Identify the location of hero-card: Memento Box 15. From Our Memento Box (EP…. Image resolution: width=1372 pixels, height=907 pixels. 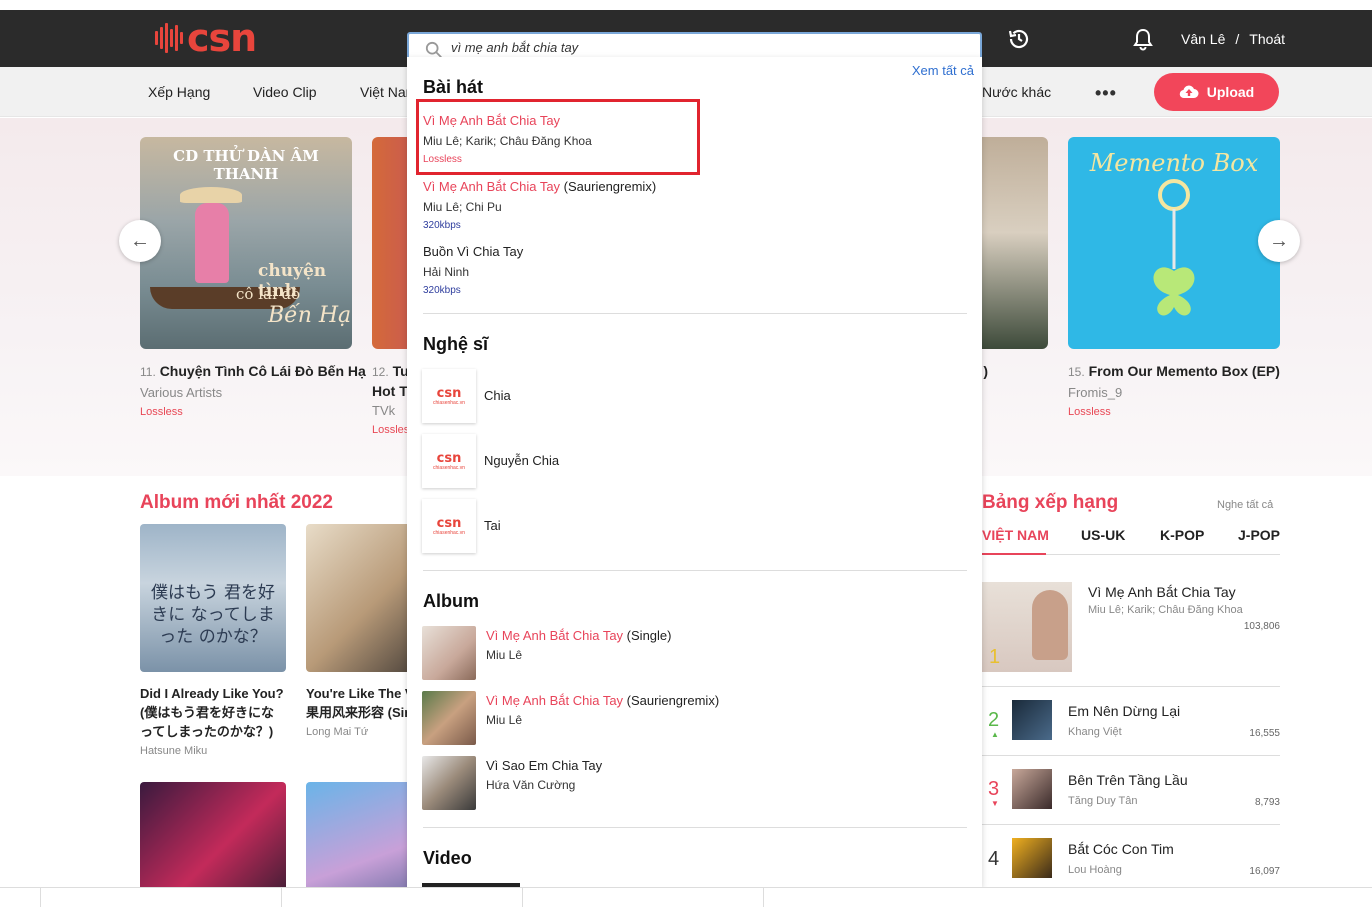
(1174, 277).